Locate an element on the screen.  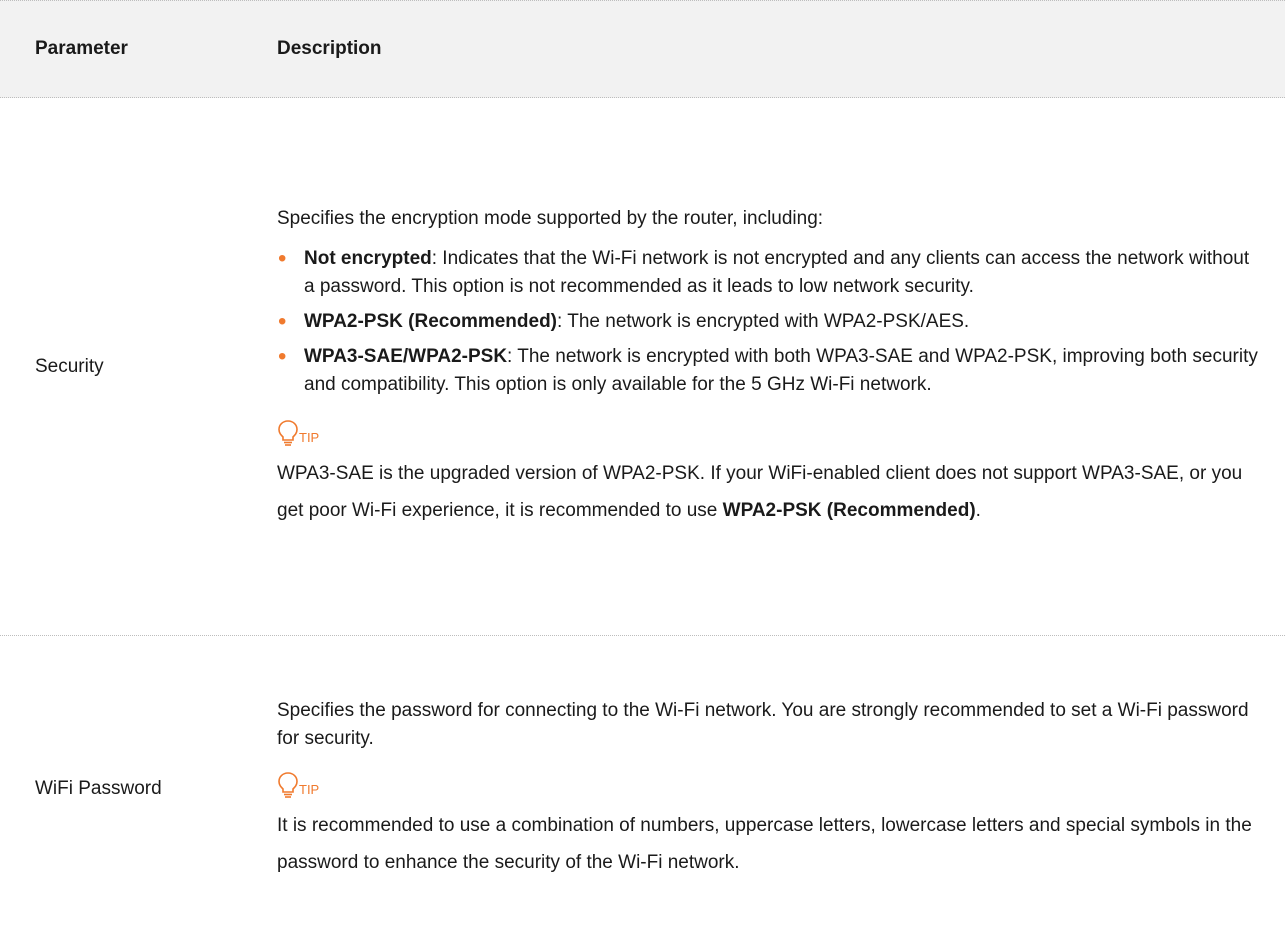
table-header-row: Parameter Description is located at coordinates (642, 49).